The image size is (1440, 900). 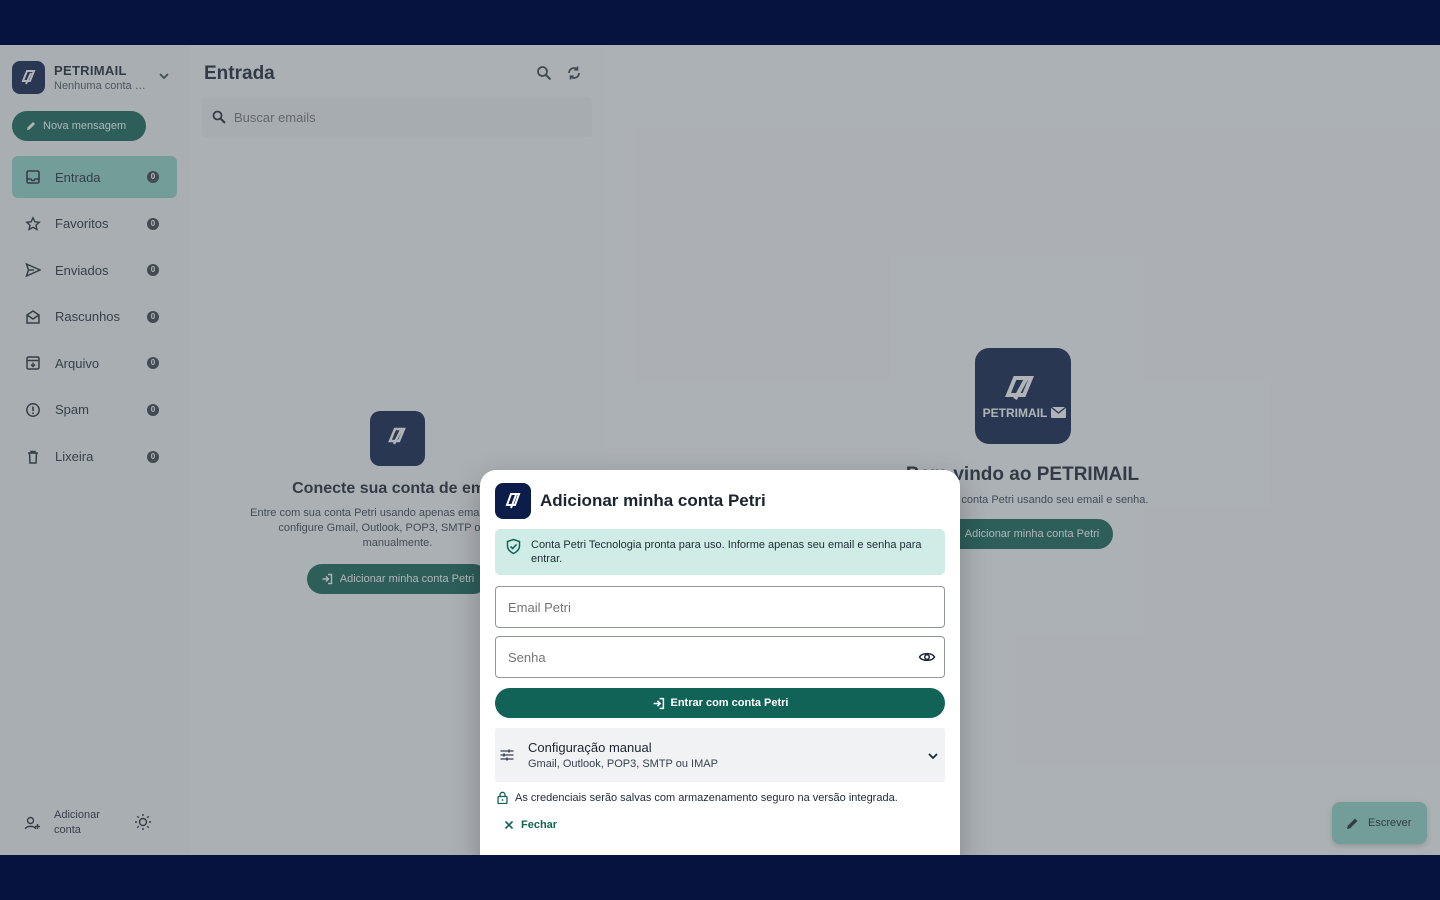 What do you see at coordinates (696, 657) in the screenshot?
I see `password-input` at bounding box center [696, 657].